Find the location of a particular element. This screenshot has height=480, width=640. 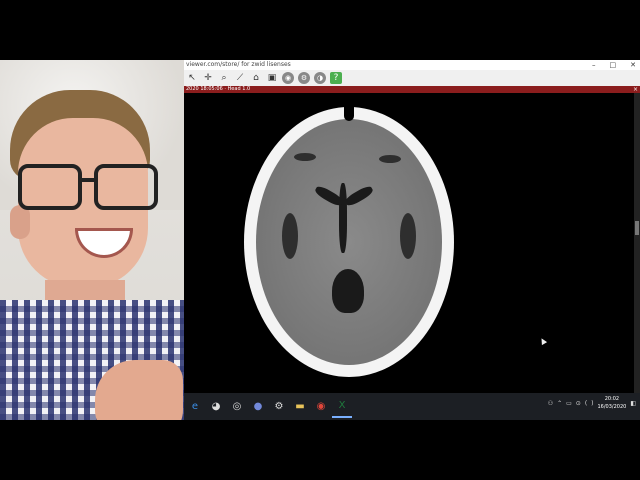

close-series-button: × is located at coordinates (635, 89).